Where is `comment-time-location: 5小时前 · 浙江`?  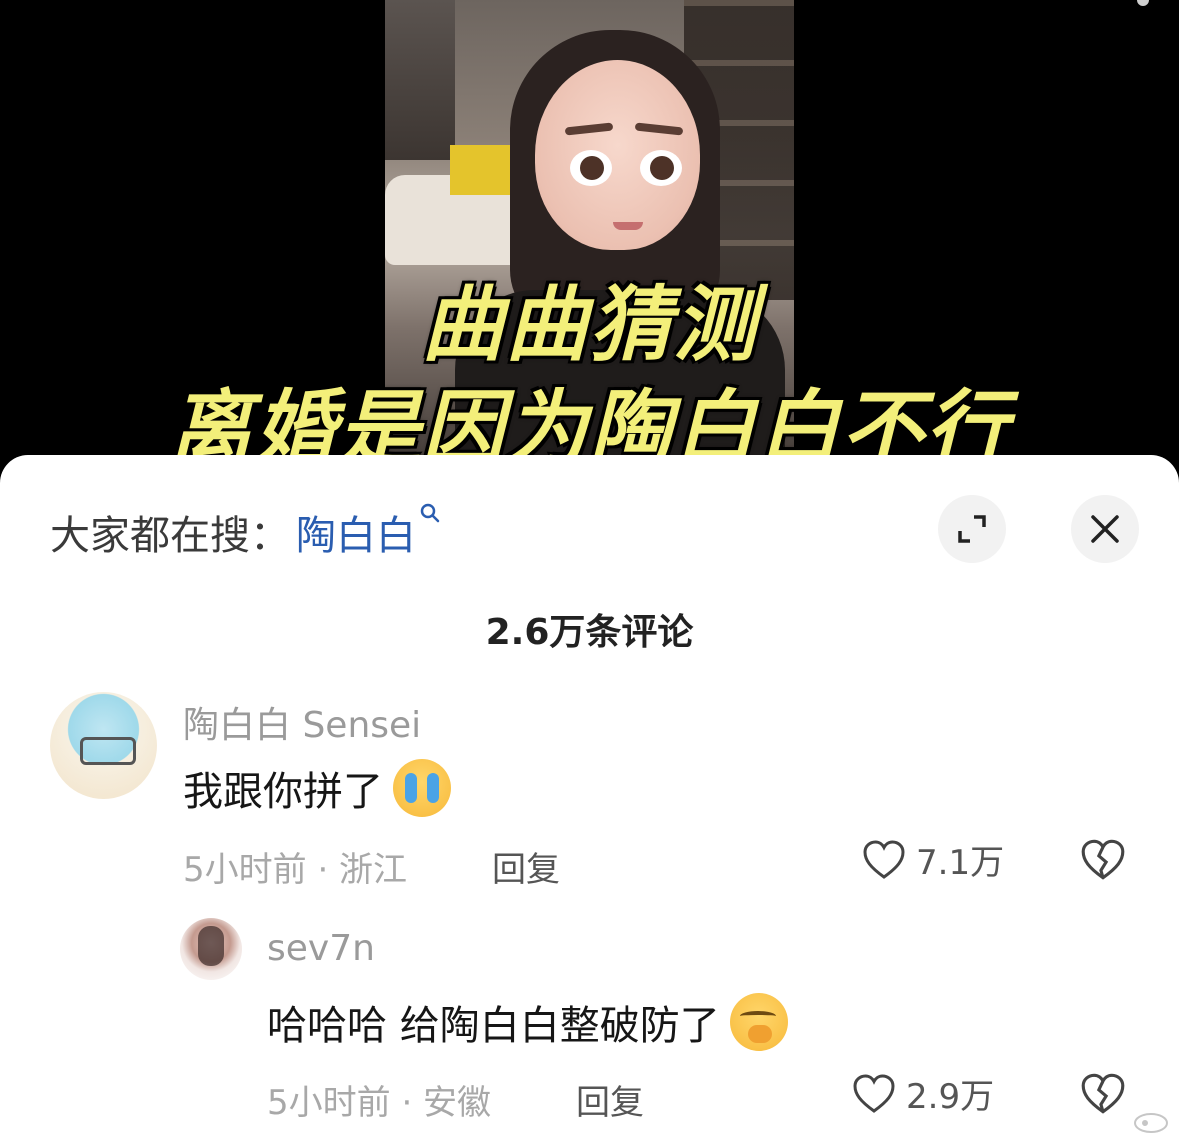 comment-time-location: 5小时前 · 浙江 is located at coordinates (295, 870).